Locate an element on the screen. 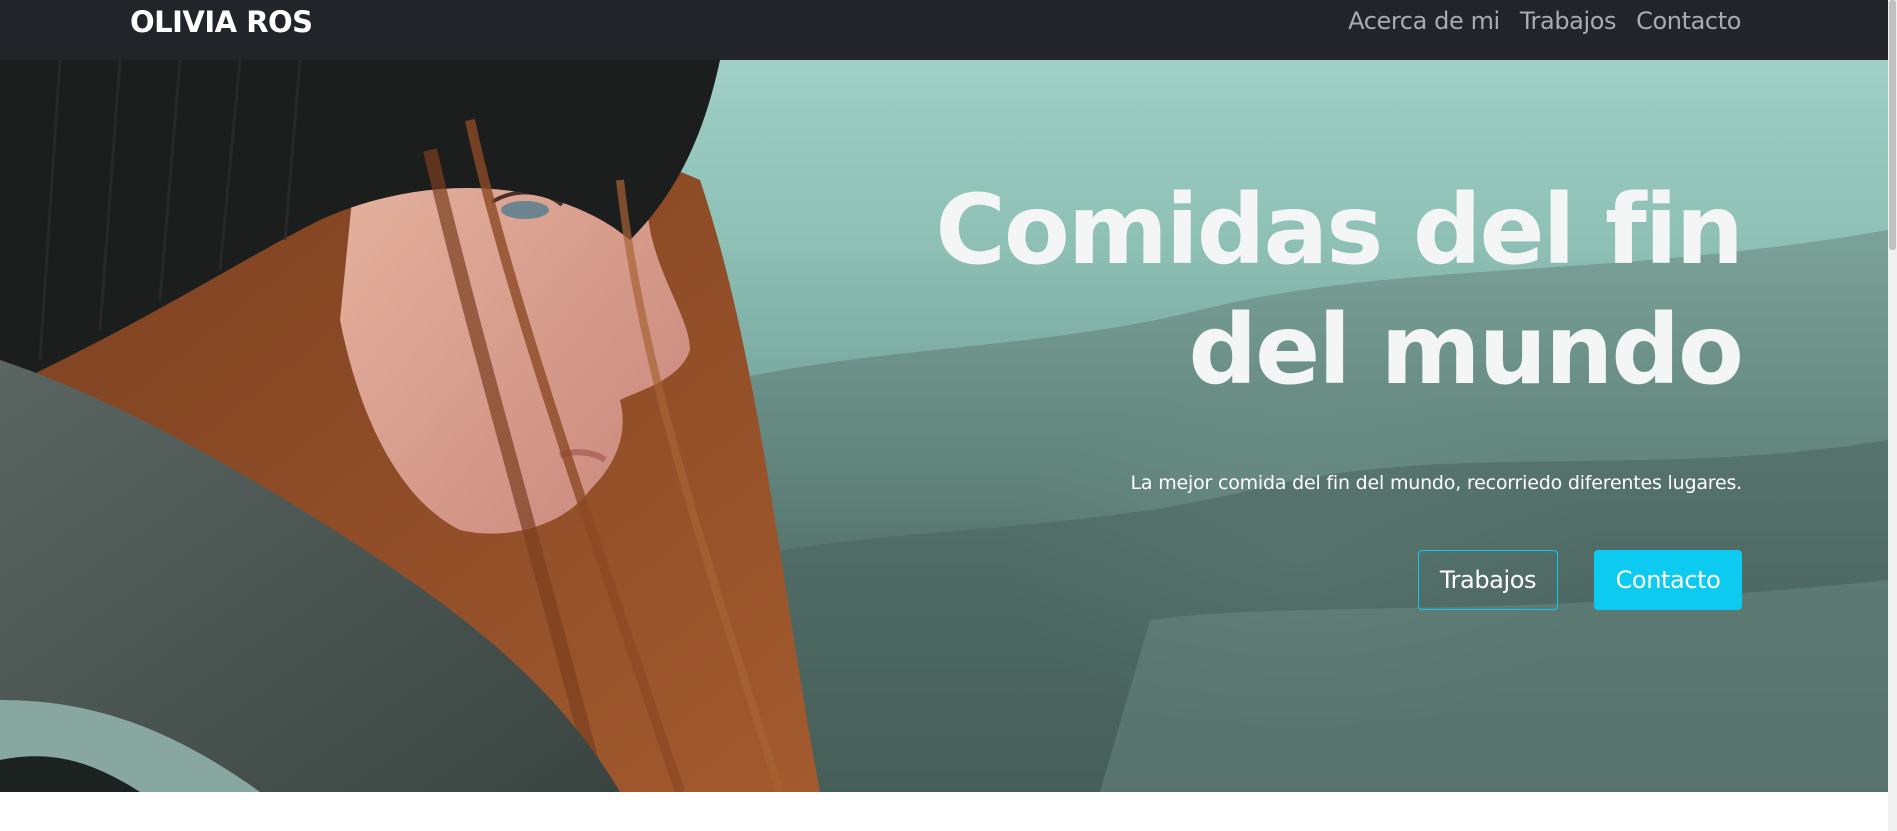 The height and width of the screenshot is (831, 1897). nav-links: Acerca de mi Trabajos Contacto is located at coordinates (1544, 21).